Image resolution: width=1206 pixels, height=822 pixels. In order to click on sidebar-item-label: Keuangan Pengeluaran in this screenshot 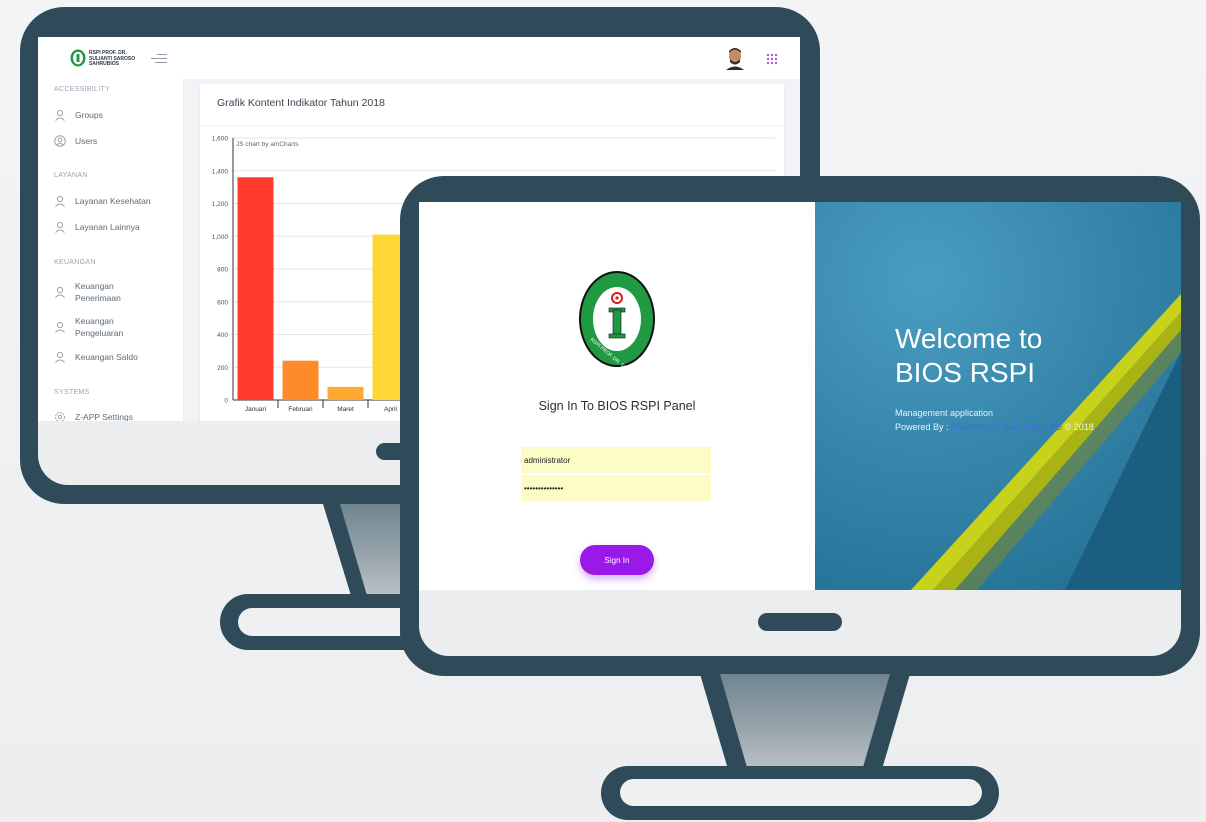, I will do `click(99, 327)`.